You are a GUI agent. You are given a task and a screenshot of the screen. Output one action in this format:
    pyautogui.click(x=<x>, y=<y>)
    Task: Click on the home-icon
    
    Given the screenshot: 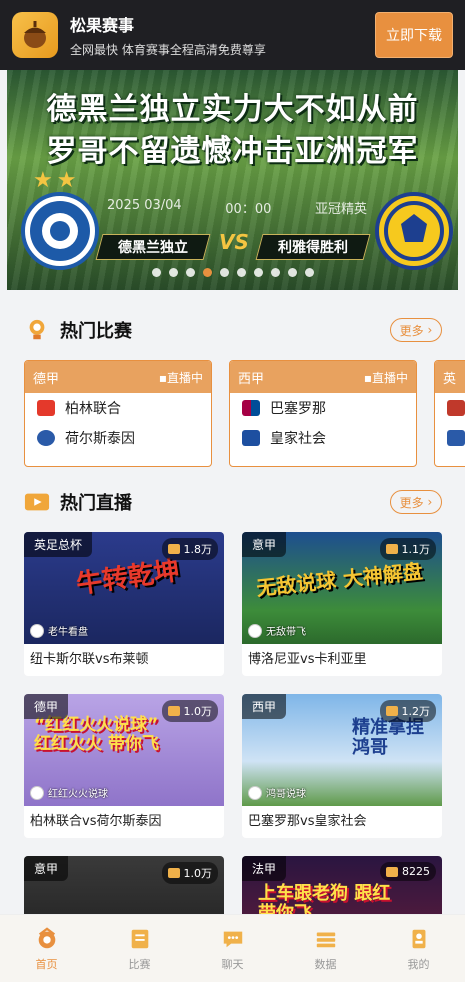 What is the action you would take?
    pyautogui.click(x=47, y=939)
    